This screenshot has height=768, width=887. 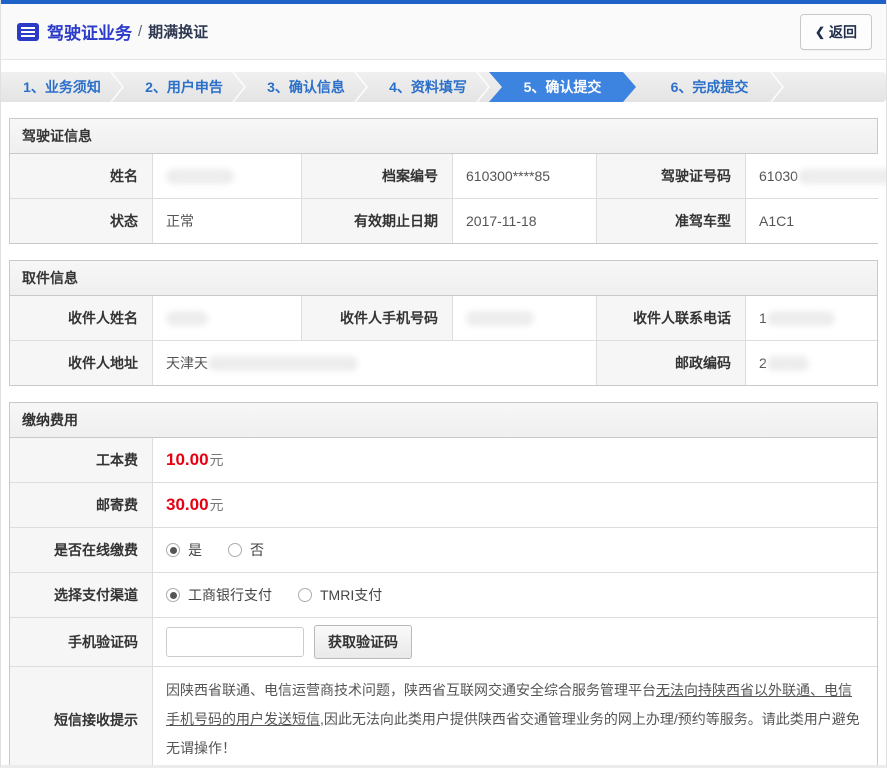 I want to click on sms-code-input, so click(x=235, y=642).